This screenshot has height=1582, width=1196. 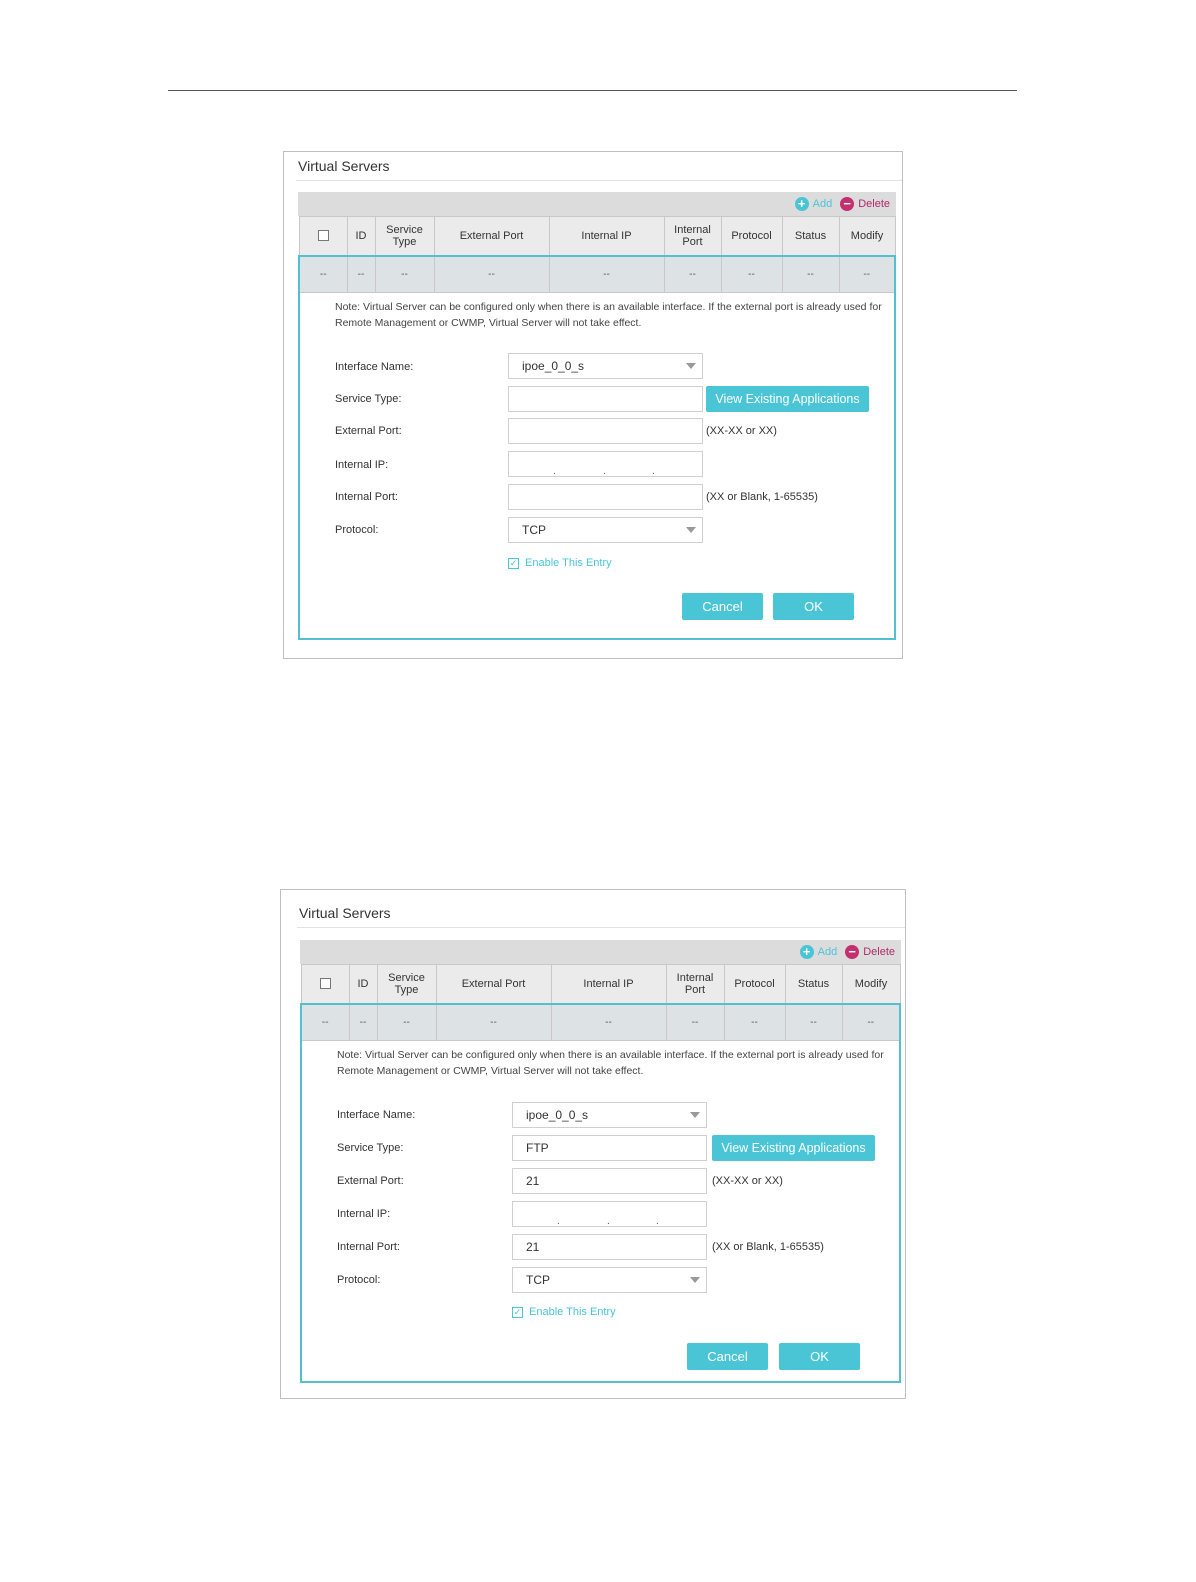 What do you see at coordinates (368, 1247) in the screenshot?
I see `internal-port-label: Internal Port:` at bounding box center [368, 1247].